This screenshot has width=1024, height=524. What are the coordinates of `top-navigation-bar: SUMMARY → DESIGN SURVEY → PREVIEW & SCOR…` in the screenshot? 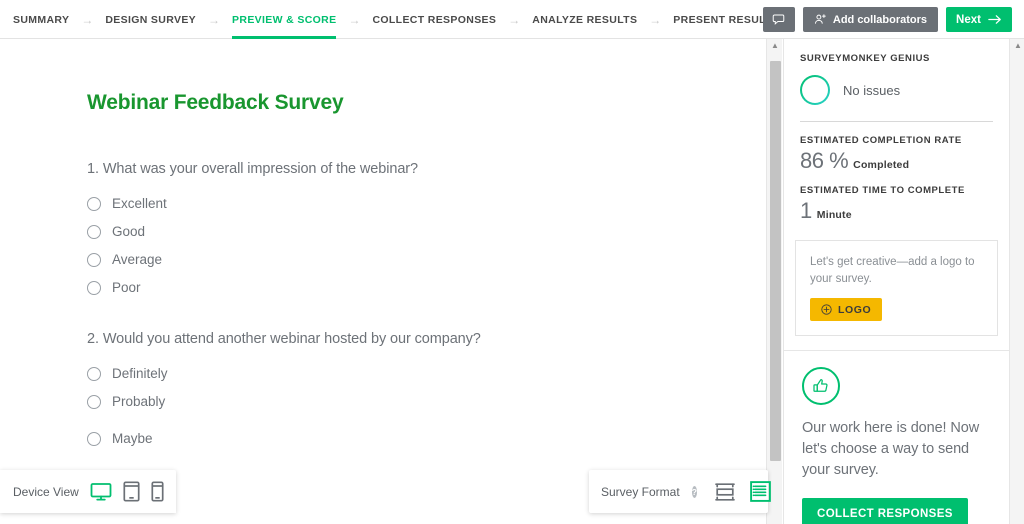 It's located at (512, 19).